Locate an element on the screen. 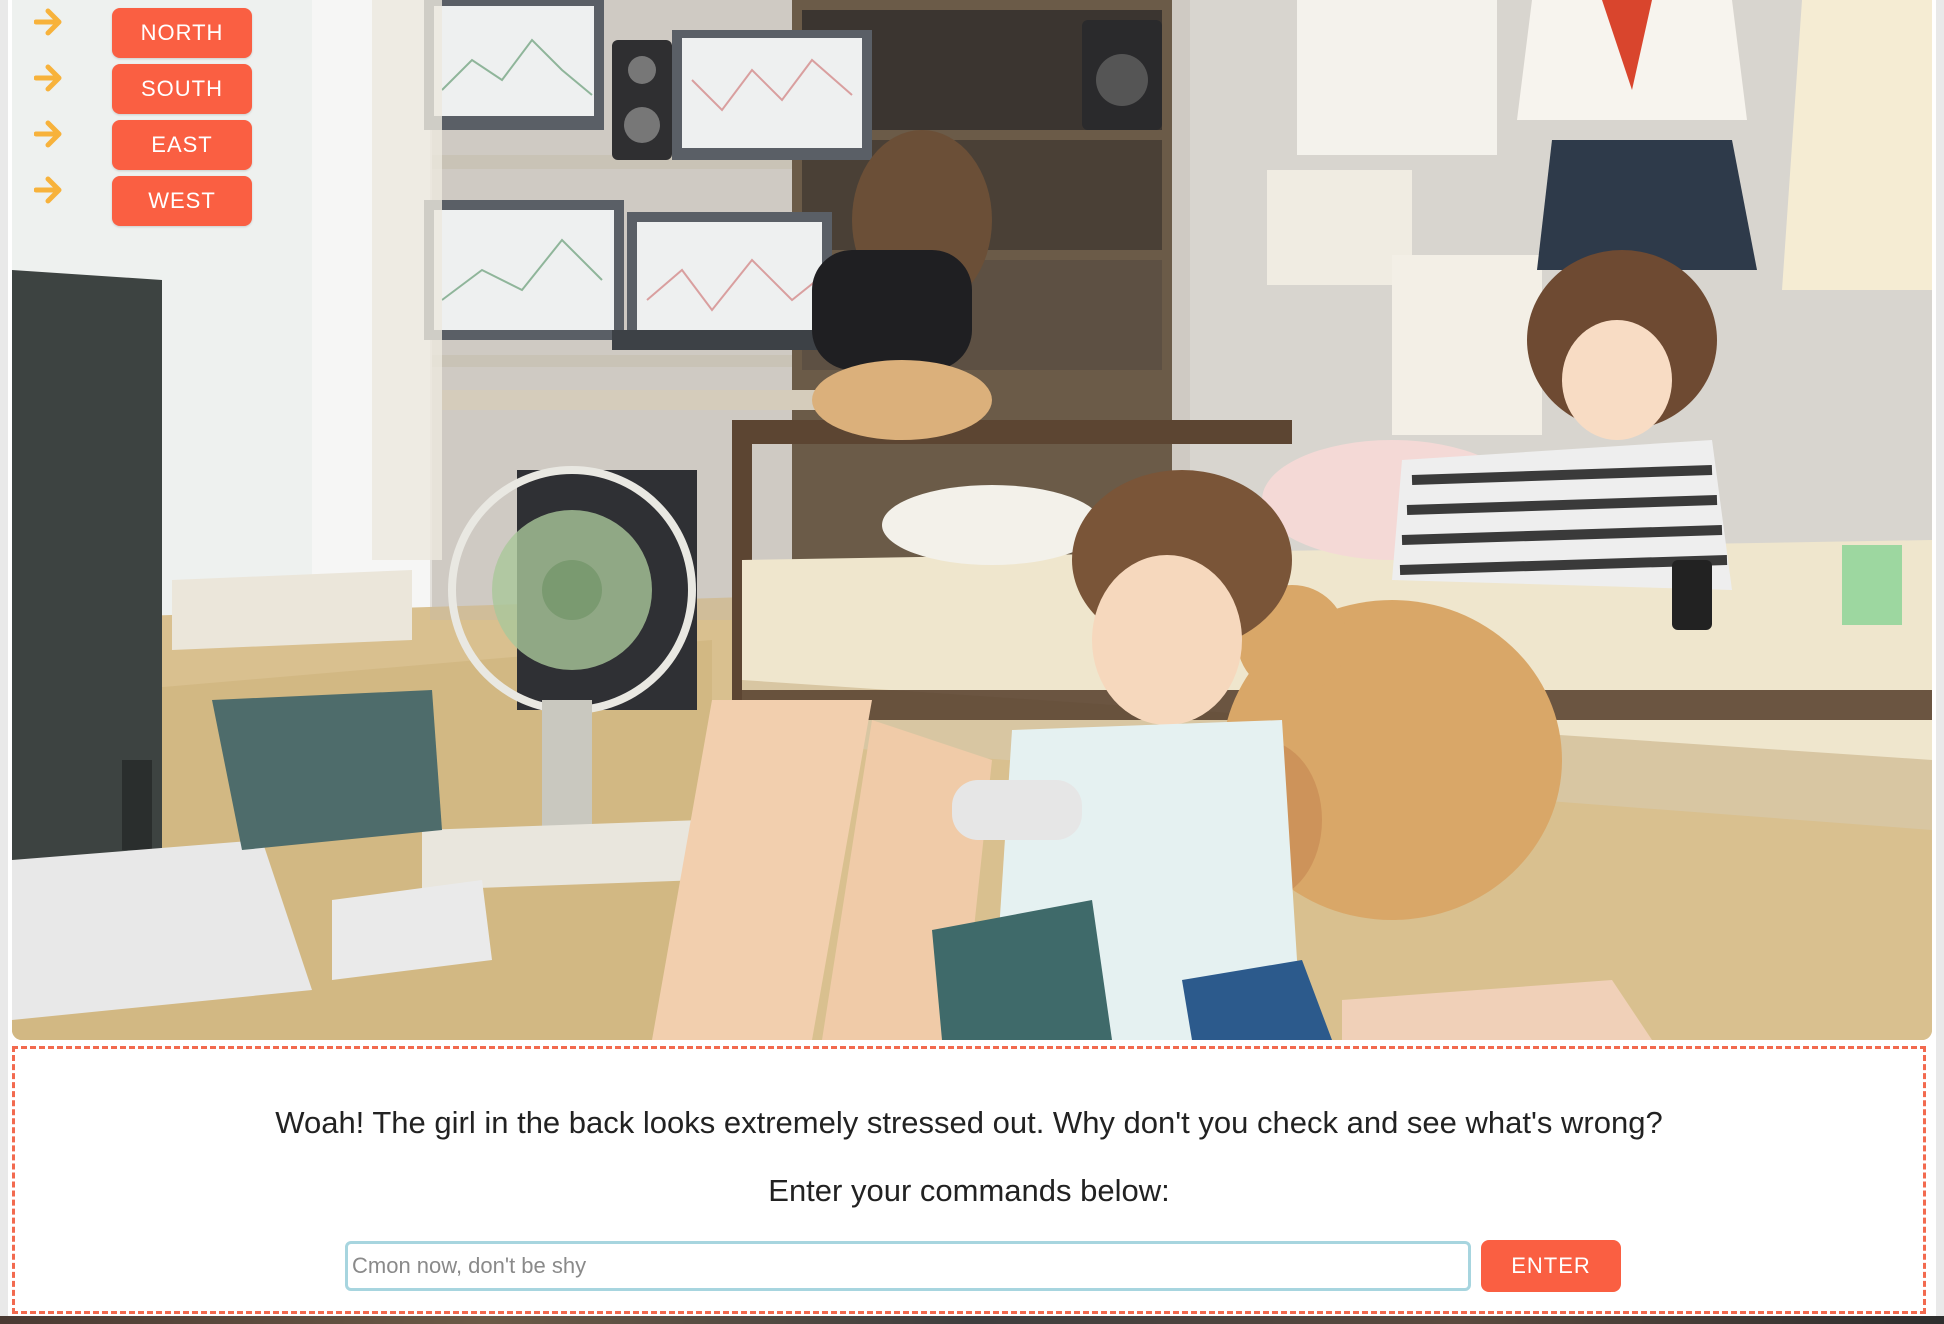 This screenshot has width=1944, height=1324. bottom-edge-strip is located at coordinates (972, 1320).